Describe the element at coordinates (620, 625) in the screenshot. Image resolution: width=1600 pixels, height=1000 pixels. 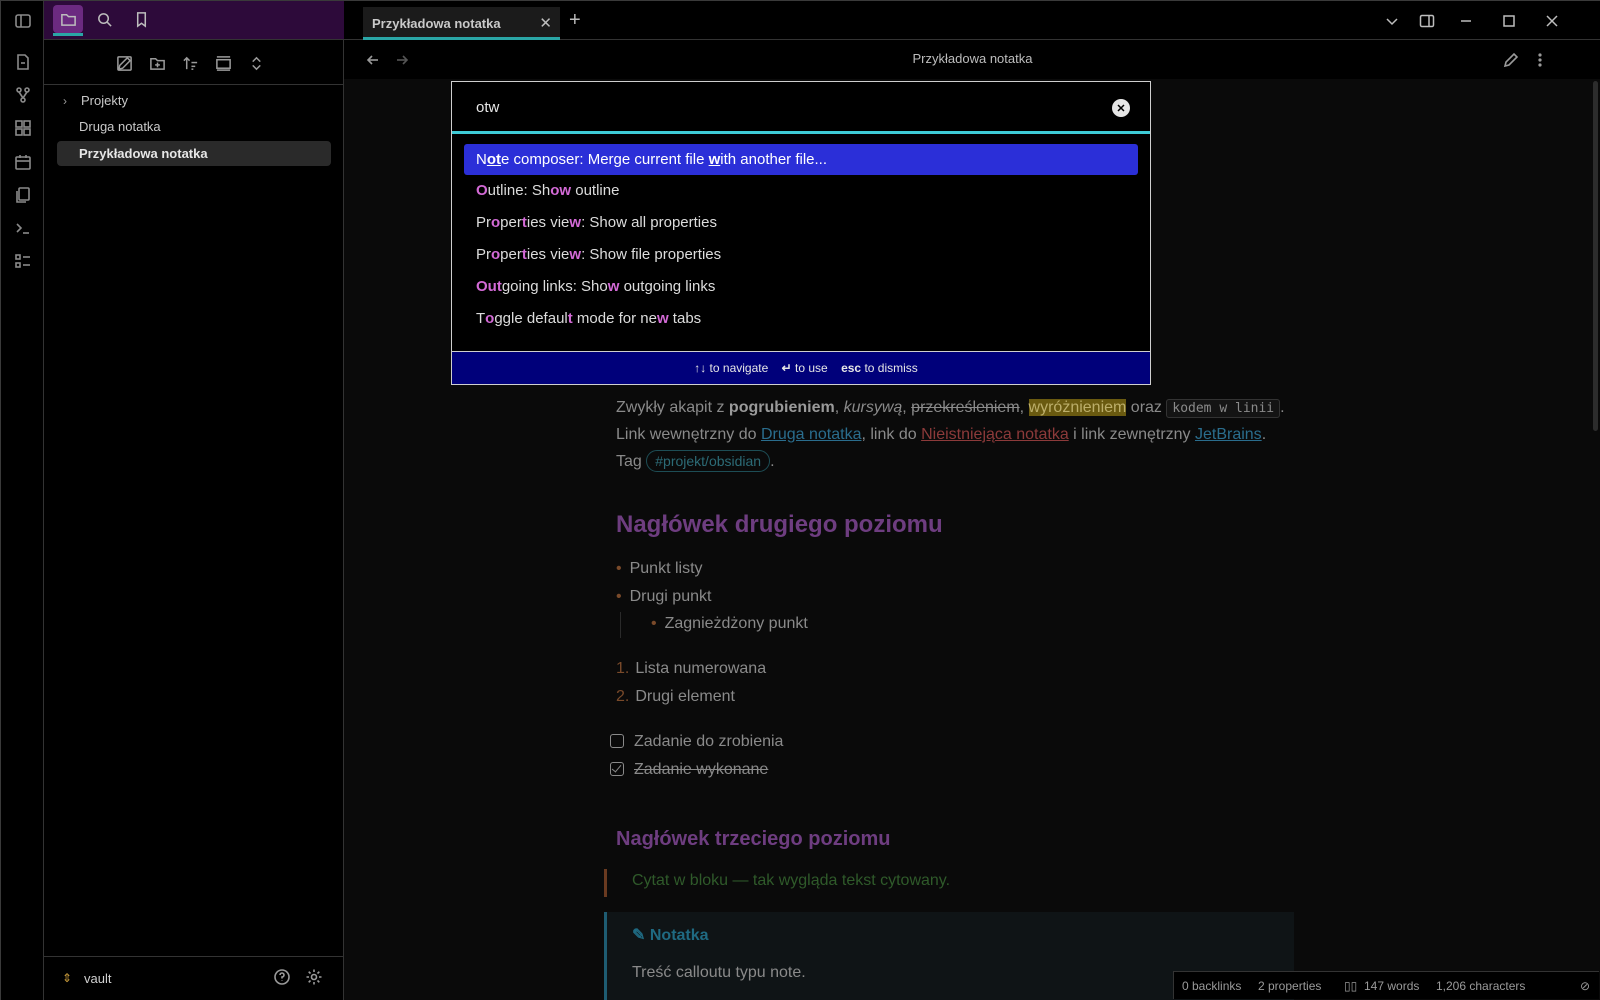
I see `indent-guide` at that location.